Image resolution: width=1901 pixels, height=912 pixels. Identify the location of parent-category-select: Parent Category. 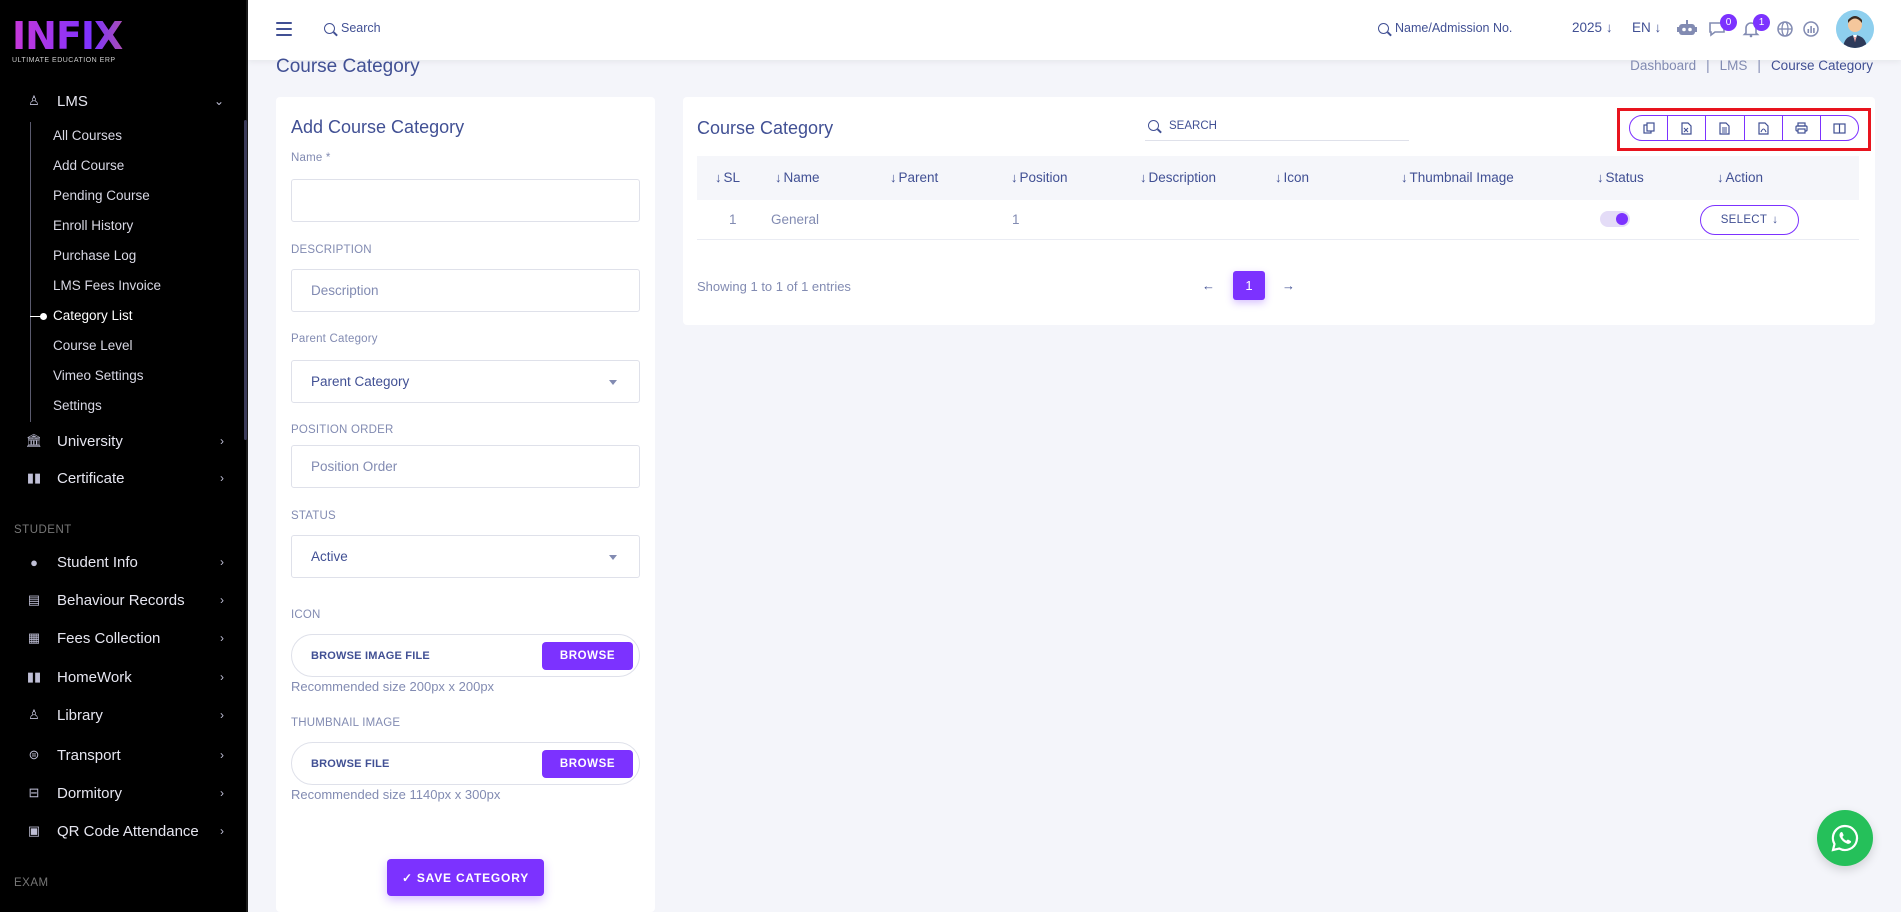
(465, 381).